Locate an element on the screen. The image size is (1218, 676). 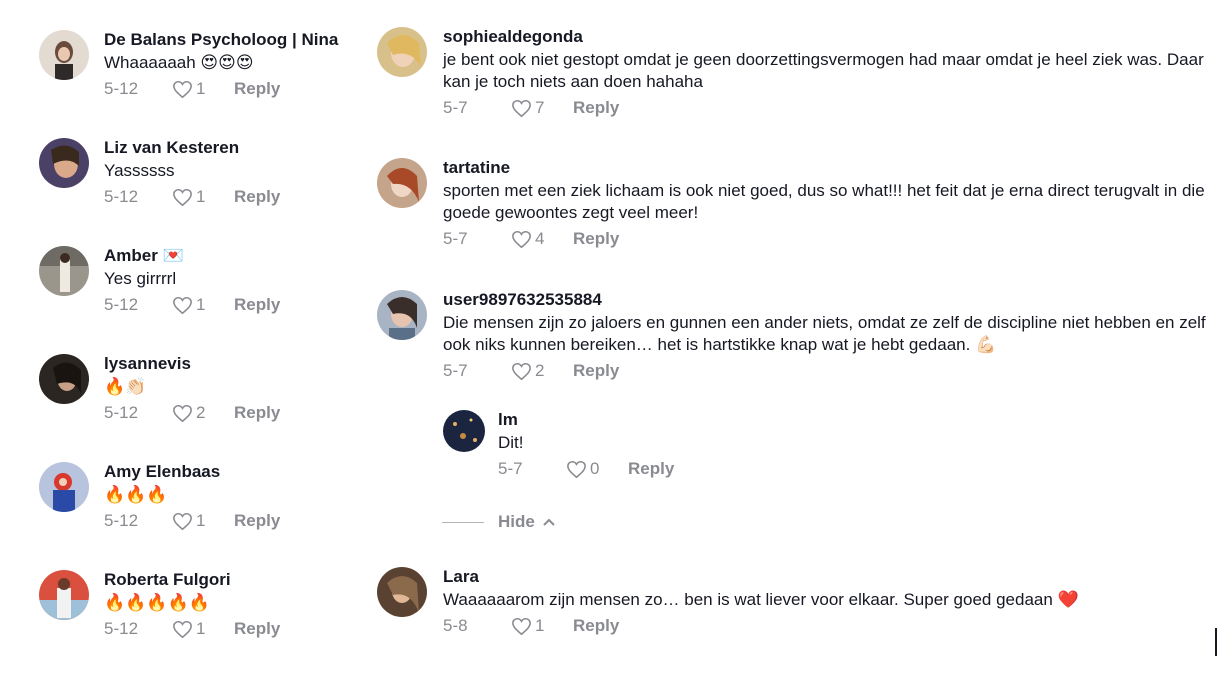
comment-text: 🔥👏🏻 is located at coordinates (125, 387).